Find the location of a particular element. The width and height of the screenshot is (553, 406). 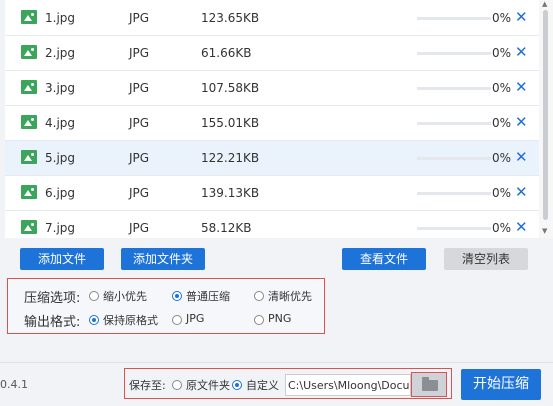

file-name: 4.jpg is located at coordinates (60, 123).